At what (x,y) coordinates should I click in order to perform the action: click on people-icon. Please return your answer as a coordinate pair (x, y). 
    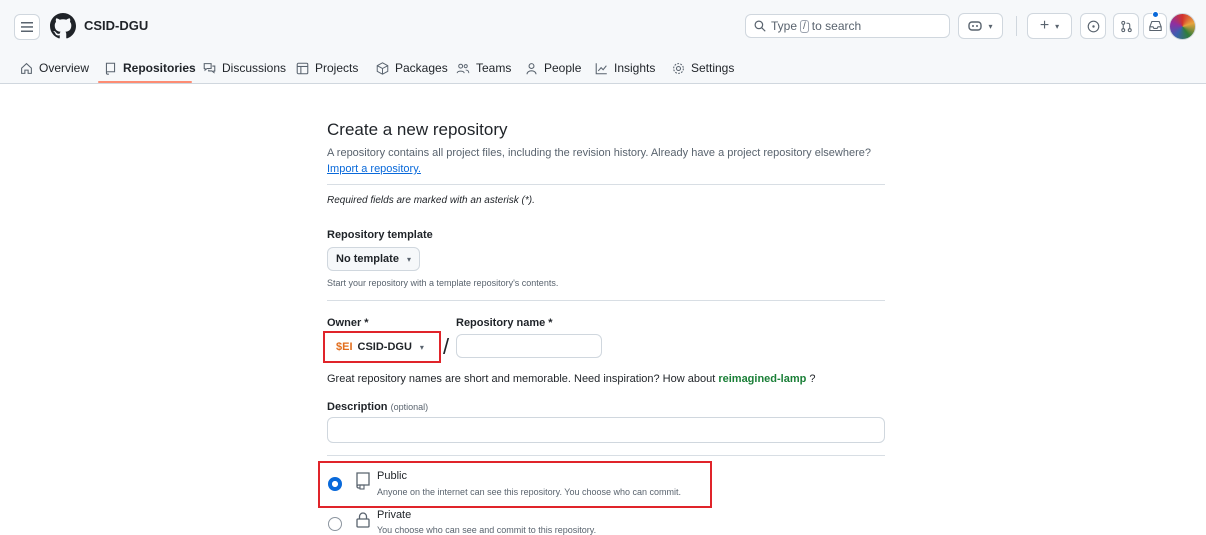
    Looking at the image, I should click on (463, 68).